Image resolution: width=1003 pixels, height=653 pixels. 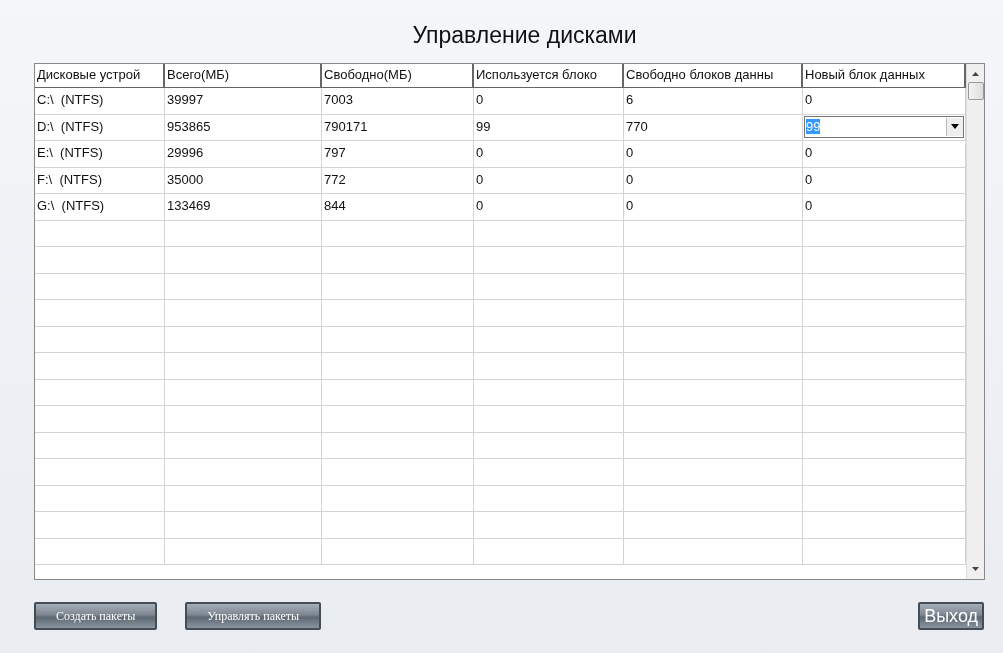 What do you see at coordinates (243, 180) in the screenshot?
I see `table-cell: 35000` at bounding box center [243, 180].